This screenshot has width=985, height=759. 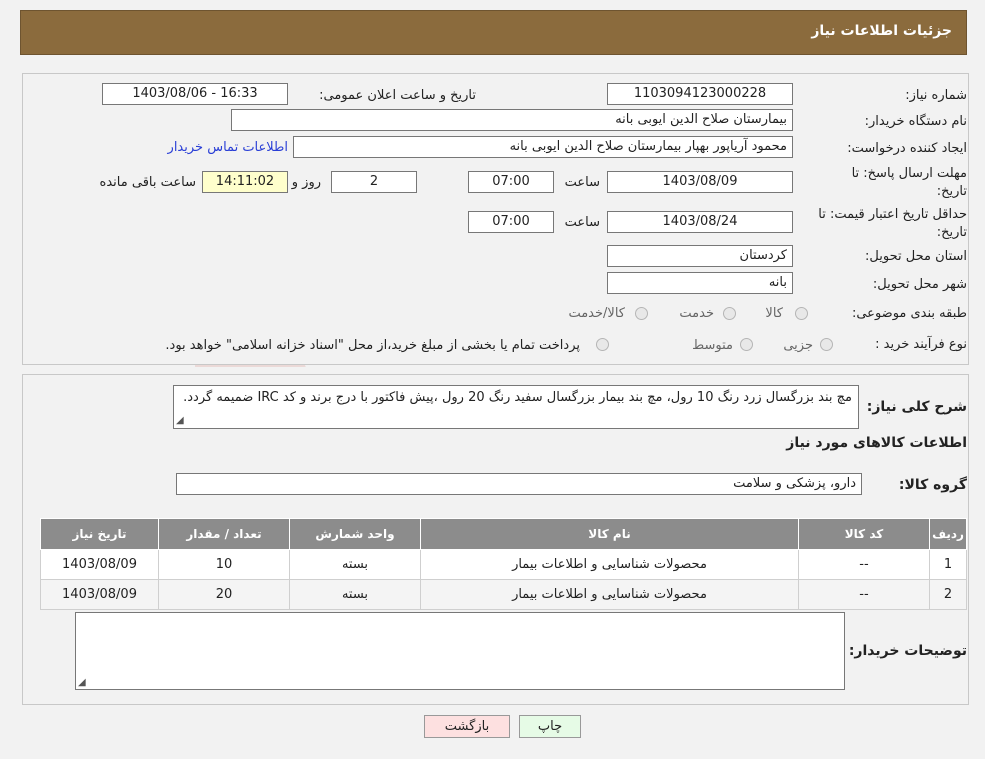 What do you see at coordinates (921, 344) in the screenshot?
I see `process-label: نوع فرآیند خرید :` at bounding box center [921, 344].